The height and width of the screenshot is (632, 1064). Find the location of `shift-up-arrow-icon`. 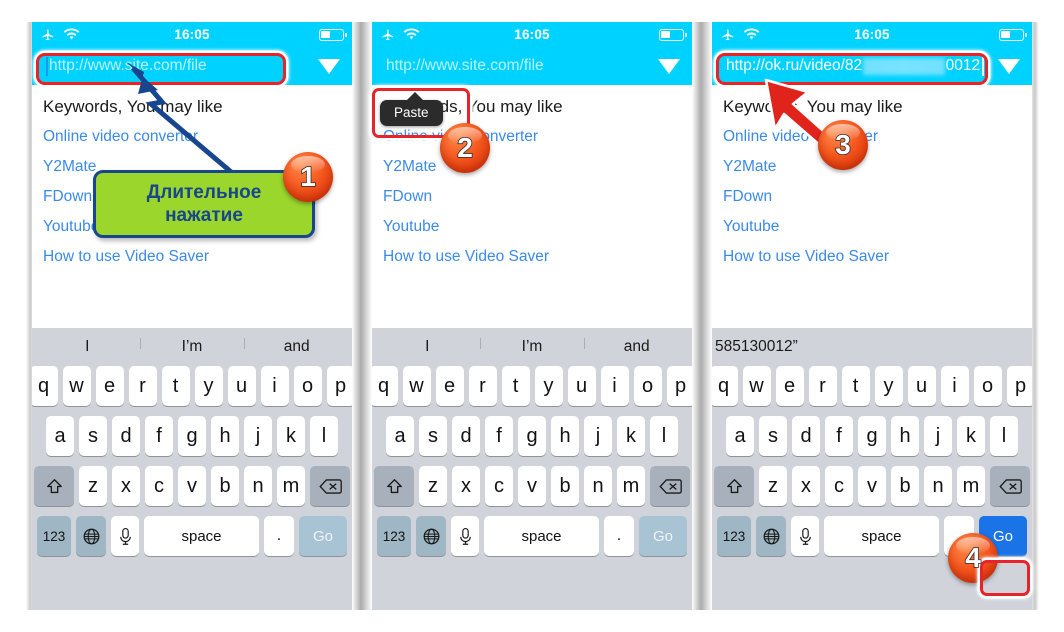

shift-up-arrow-icon is located at coordinates (54, 486).